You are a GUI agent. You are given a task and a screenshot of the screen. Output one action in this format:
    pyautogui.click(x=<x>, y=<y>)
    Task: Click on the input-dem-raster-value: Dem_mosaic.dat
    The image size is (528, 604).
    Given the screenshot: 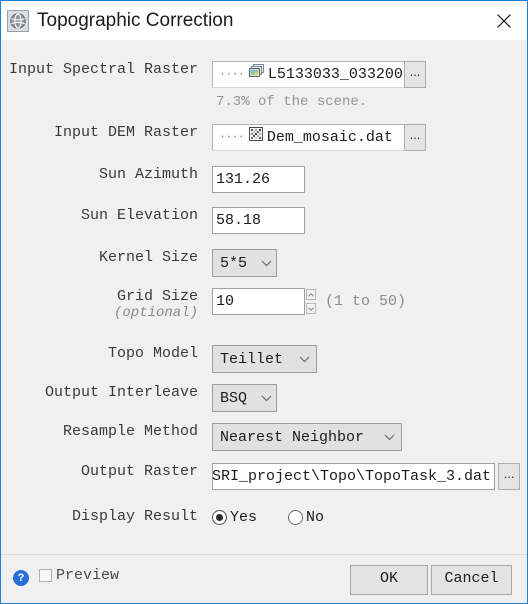 What is the action you would take?
    pyautogui.click(x=329, y=137)
    